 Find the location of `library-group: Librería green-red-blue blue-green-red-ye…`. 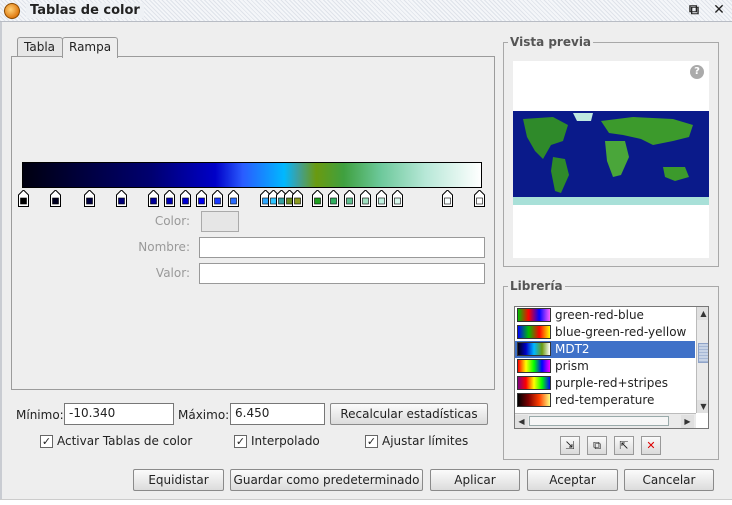

library-group: Librería green-red-blue blue-green-red-ye… is located at coordinates (611, 369).